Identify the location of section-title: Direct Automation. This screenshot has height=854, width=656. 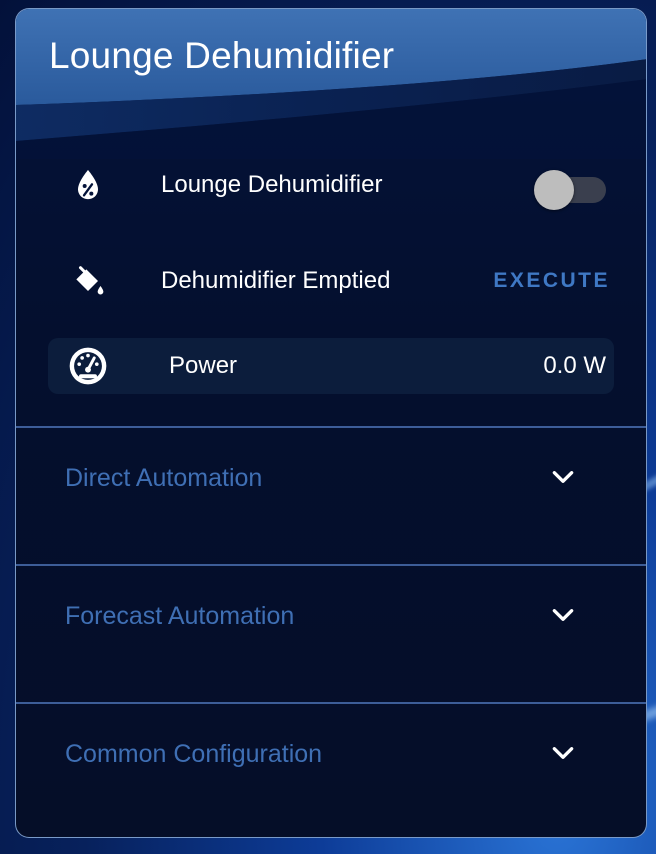
(164, 478).